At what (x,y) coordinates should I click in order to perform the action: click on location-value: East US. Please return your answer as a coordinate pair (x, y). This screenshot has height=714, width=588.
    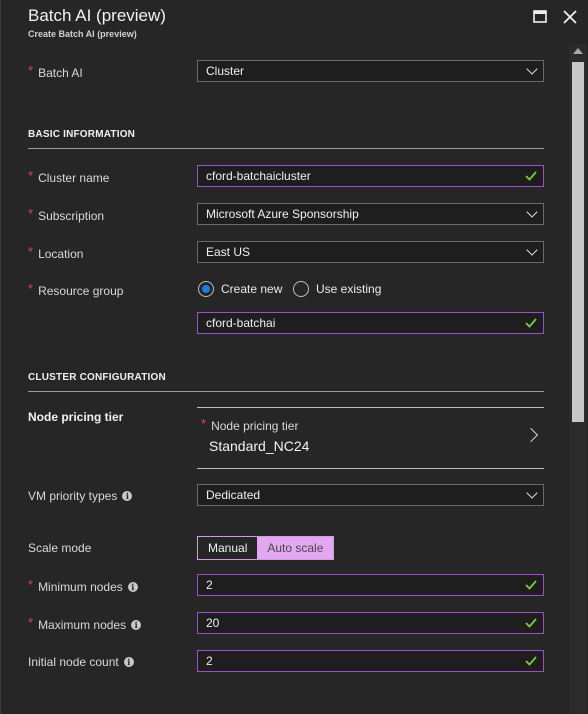
    Looking at the image, I should click on (228, 252).